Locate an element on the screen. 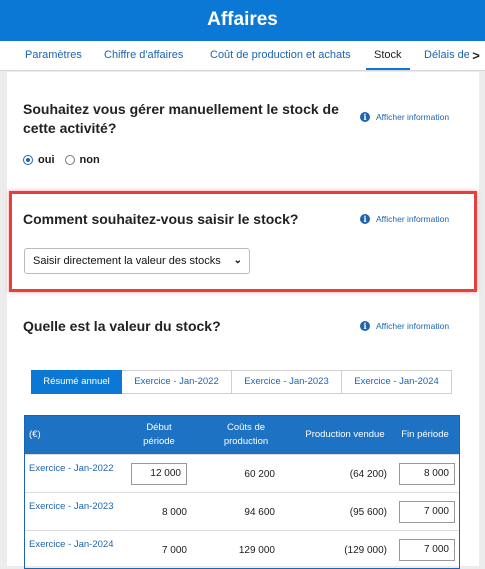  radio-group-manual-stock: oui non is located at coordinates (66, 160).